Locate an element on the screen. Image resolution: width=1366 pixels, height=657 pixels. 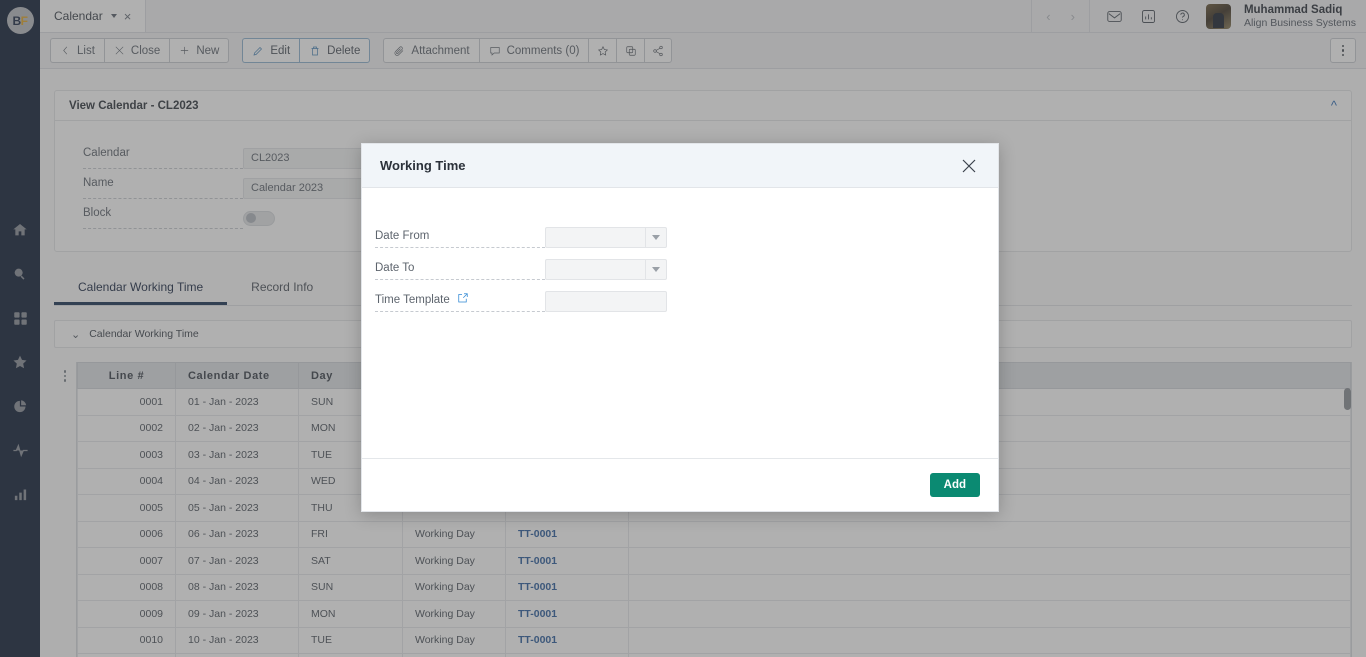
modal-label-text: Date From is located at coordinates (402, 235).